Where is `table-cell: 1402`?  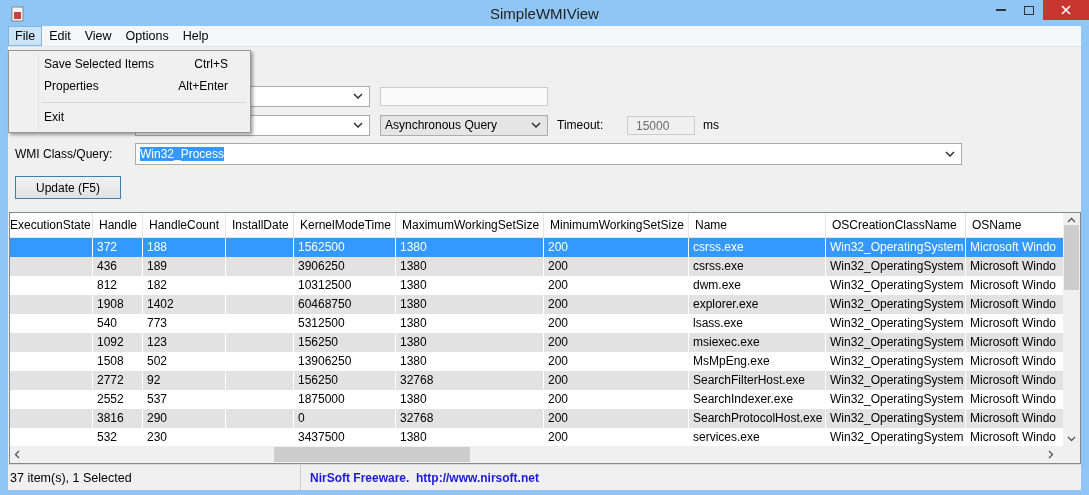 table-cell: 1402 is located at coordinates (184, 304).